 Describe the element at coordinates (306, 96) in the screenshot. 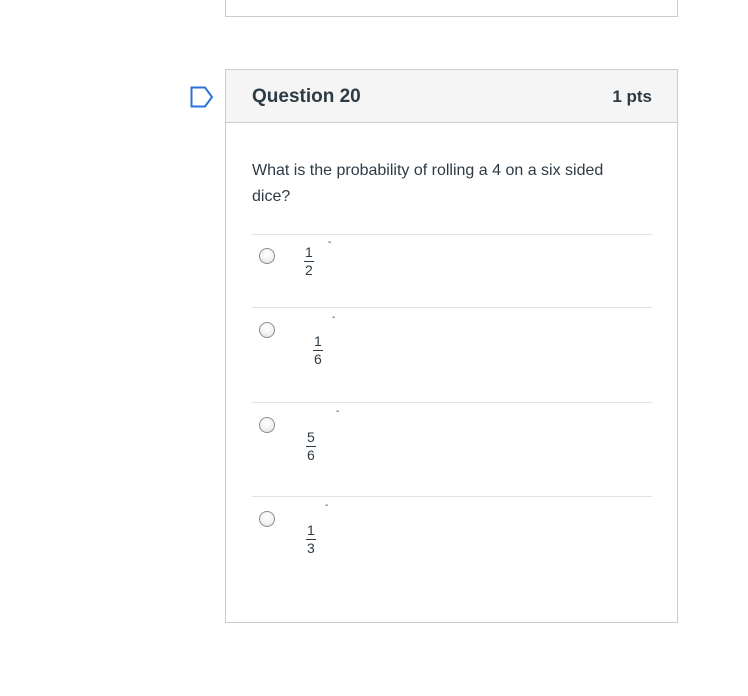

I see `question-title: Question 20` at that location.